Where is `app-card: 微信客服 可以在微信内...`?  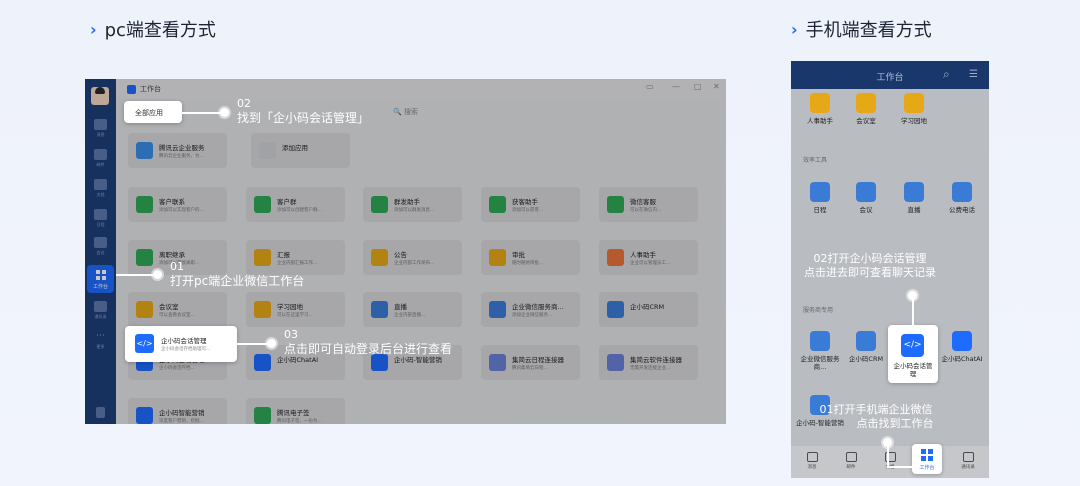
app-card: 微信客服 可以在微信内... is located at coordinates (648, 204).